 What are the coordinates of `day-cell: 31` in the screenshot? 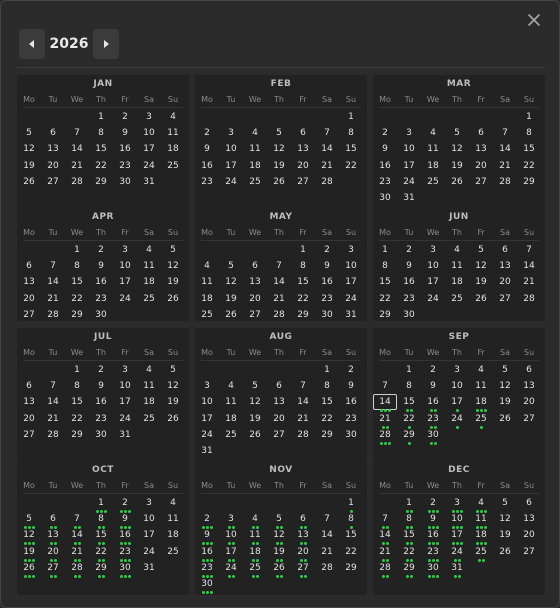 It's located at (409, 198).